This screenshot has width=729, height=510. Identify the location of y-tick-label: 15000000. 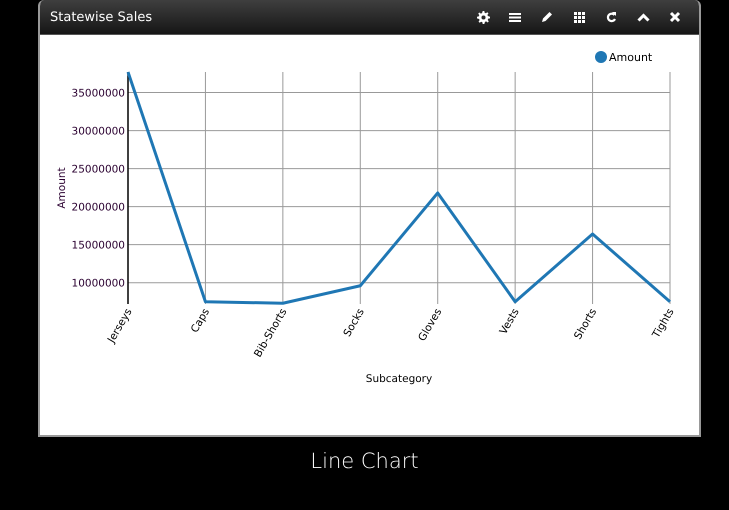
(98, 246).